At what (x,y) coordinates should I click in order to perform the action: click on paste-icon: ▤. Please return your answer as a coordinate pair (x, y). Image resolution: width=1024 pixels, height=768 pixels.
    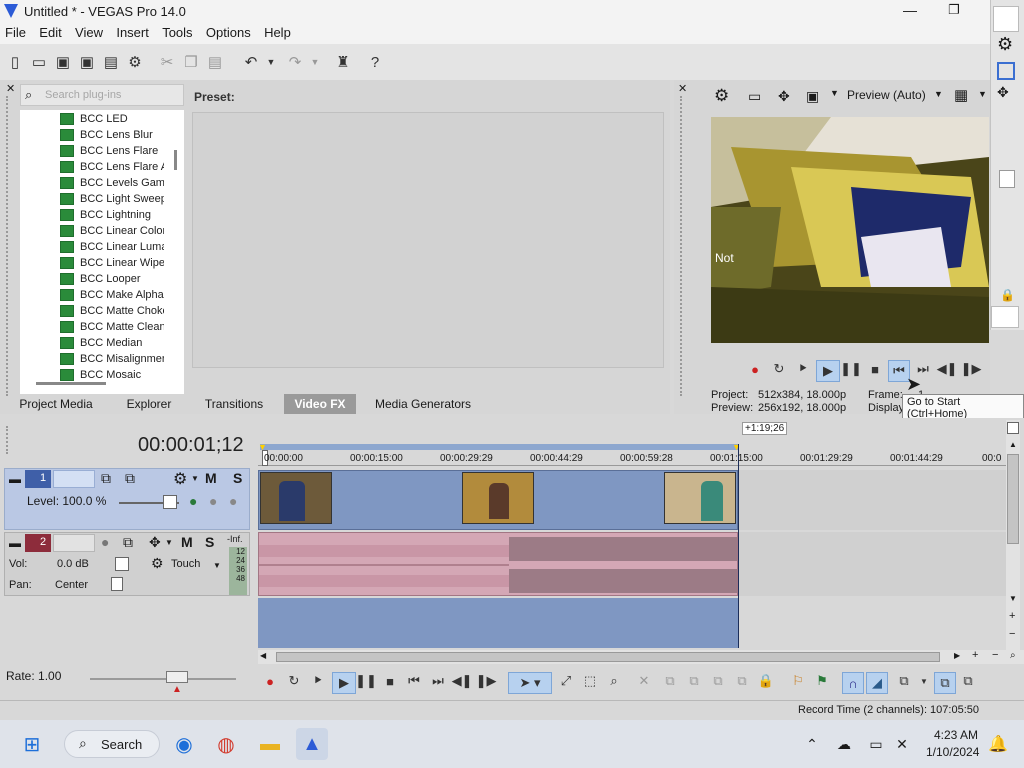
    Looking at the image, I should click on (215, 62).